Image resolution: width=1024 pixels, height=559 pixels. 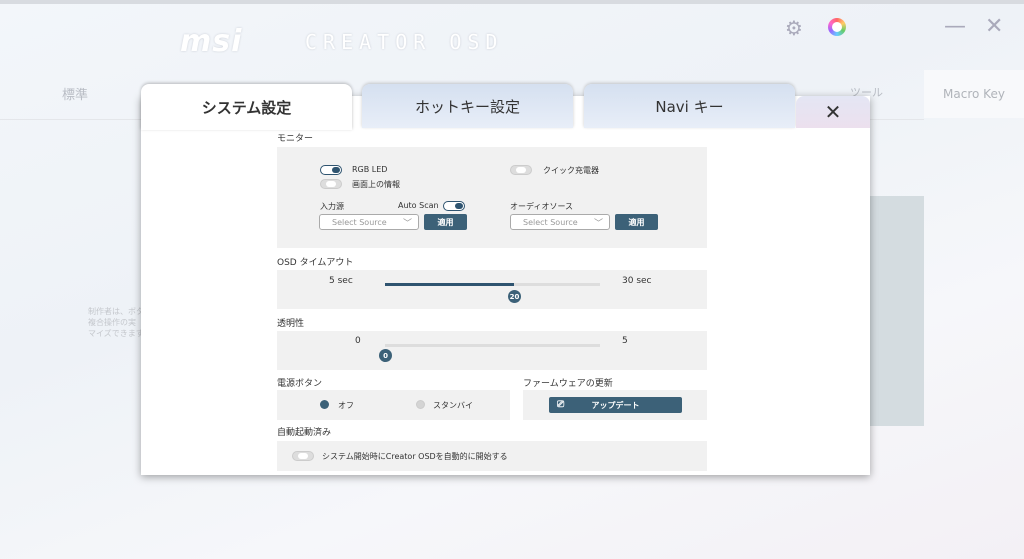 What do you see at coordinates (358, 341) in the screenshot?
I see `transparency-min: 0` at bounding box center [358, 341].